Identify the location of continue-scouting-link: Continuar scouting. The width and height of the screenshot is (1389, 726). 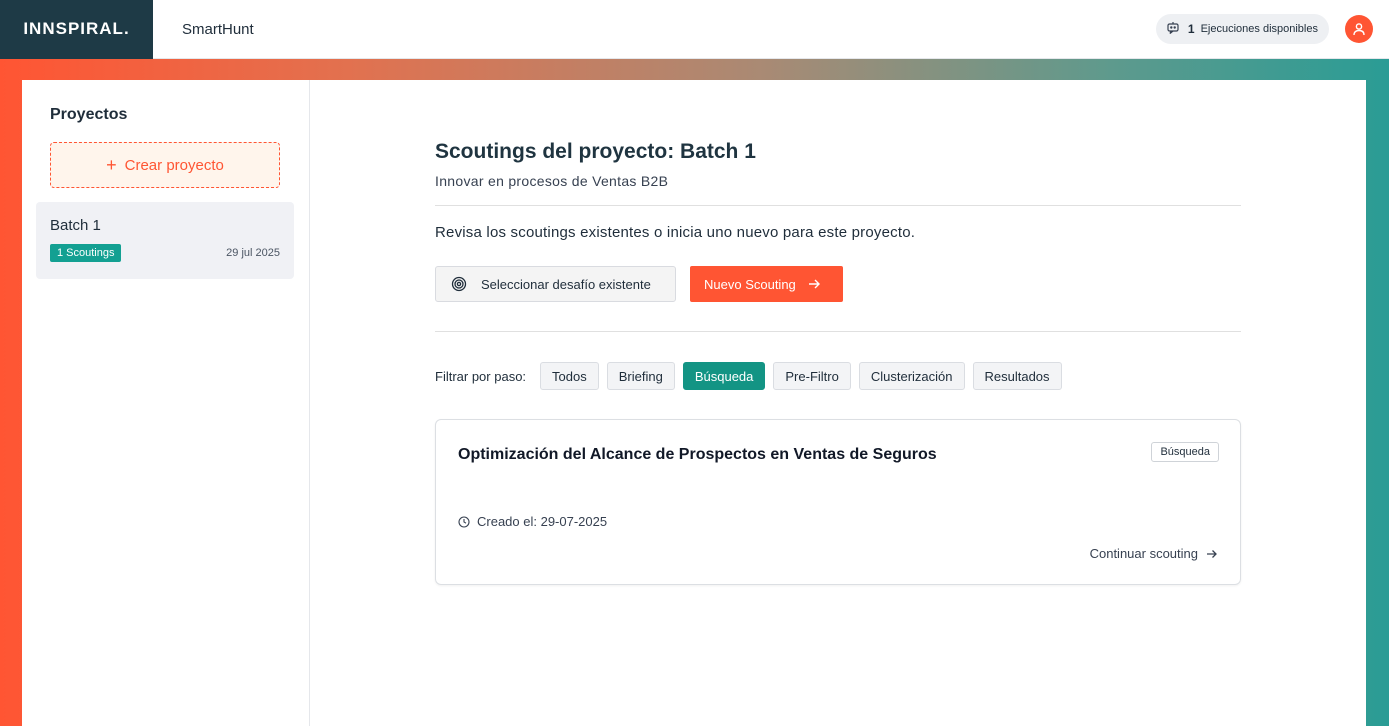
(1154, 553).